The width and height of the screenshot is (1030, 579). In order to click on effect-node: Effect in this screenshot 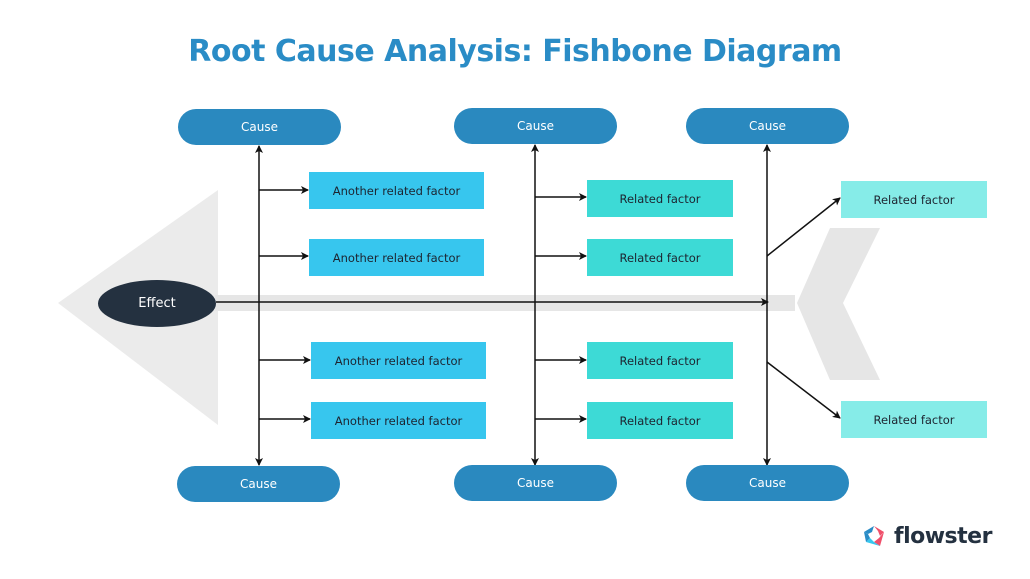, I will do `click(157, 303)`.